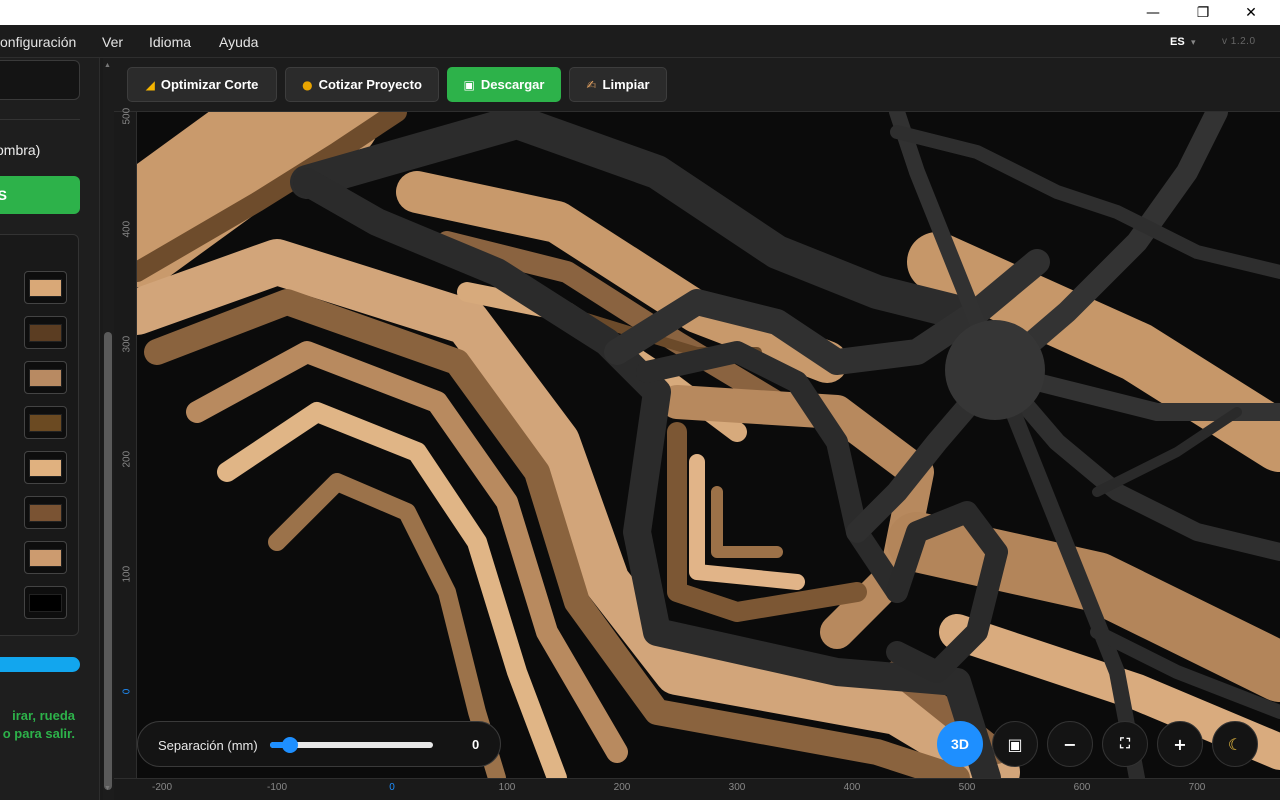  What do you see at coordinates (277, 787) in the screenshot?
I see `ruler-tick-label: -100` at bounding box center [277, 787].